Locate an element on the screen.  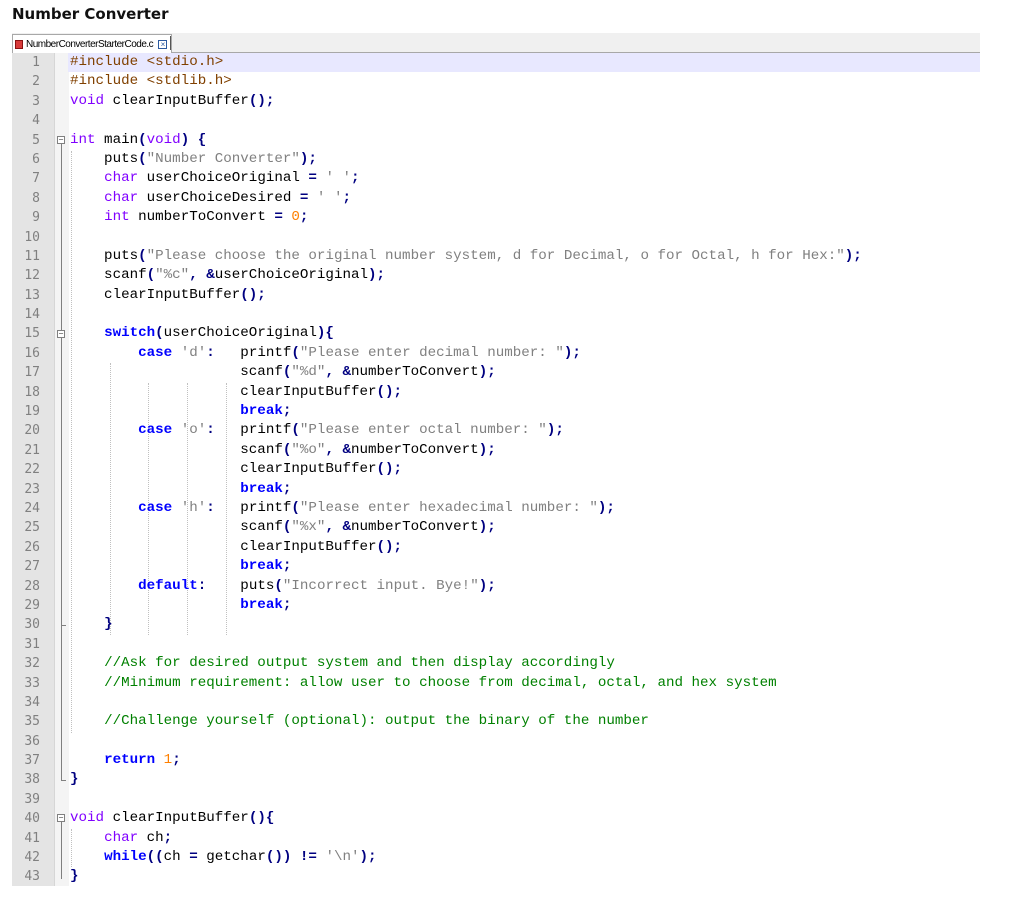
code-line: 25 scanf("%x", &numberToConvert); is located at coordinates (496, 527).